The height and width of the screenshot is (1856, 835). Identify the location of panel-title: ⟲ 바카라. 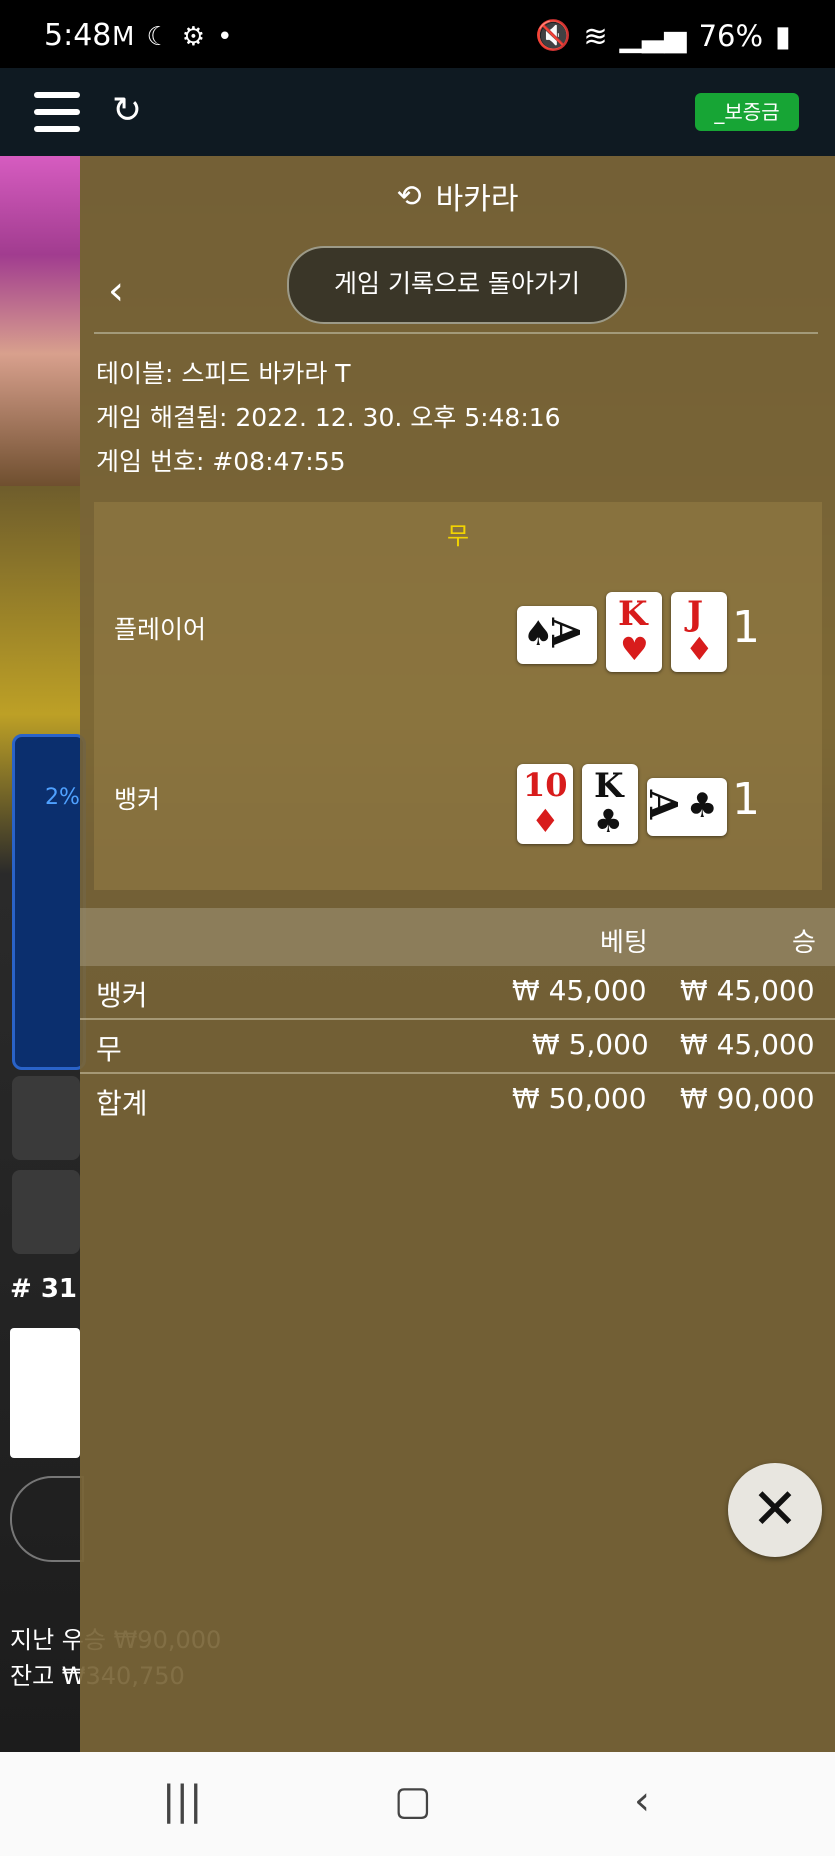
(457, 196).